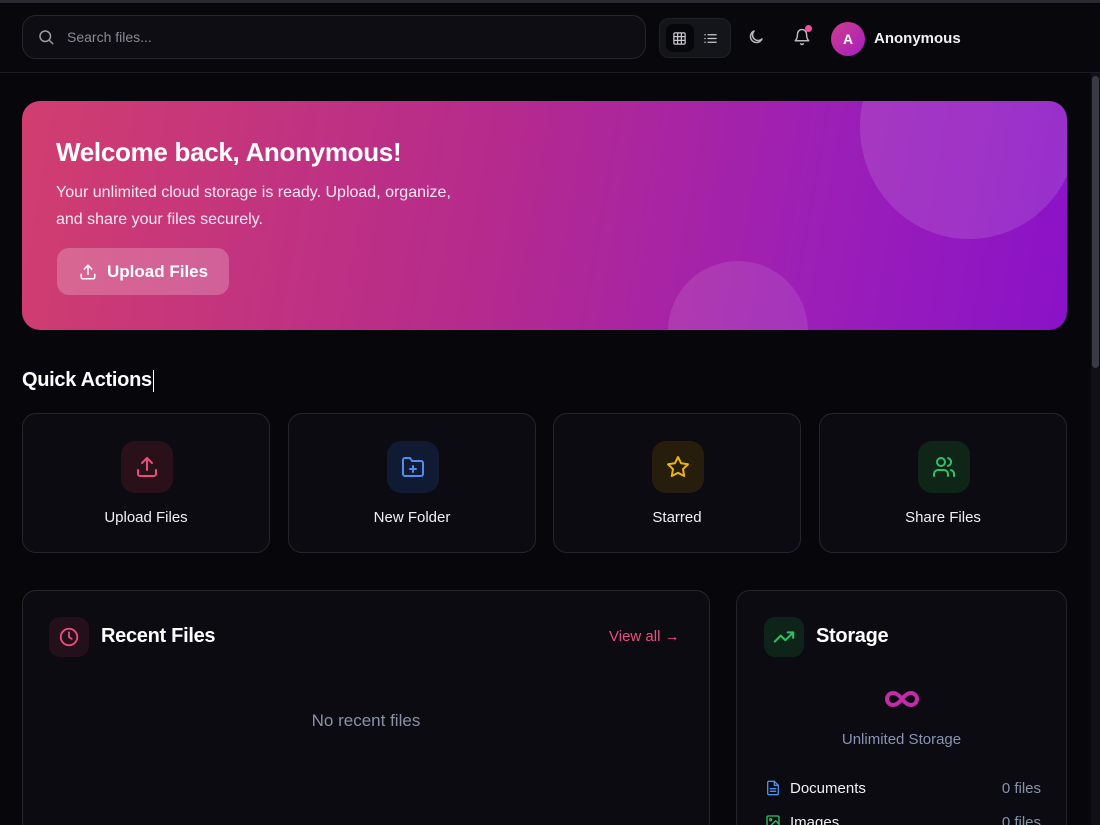  I want to click on infinity-icon, so click(901, 701).